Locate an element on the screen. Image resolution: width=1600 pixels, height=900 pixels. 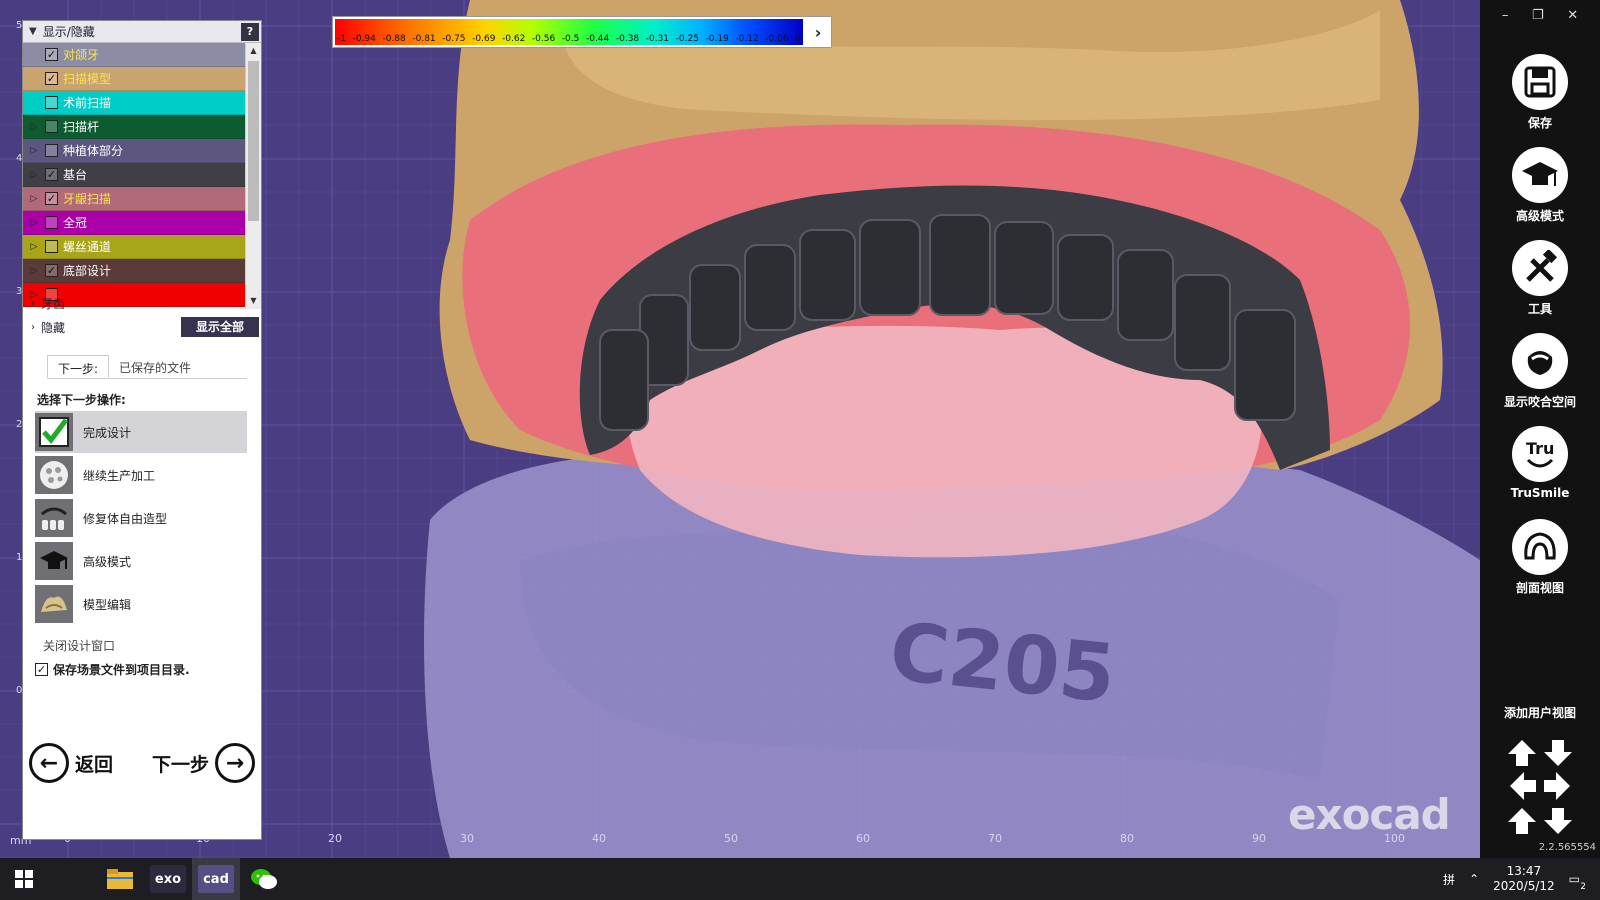
save-scene-option: ✓ 保存场景文件到项目目录. is located at coordinates (112, 669).